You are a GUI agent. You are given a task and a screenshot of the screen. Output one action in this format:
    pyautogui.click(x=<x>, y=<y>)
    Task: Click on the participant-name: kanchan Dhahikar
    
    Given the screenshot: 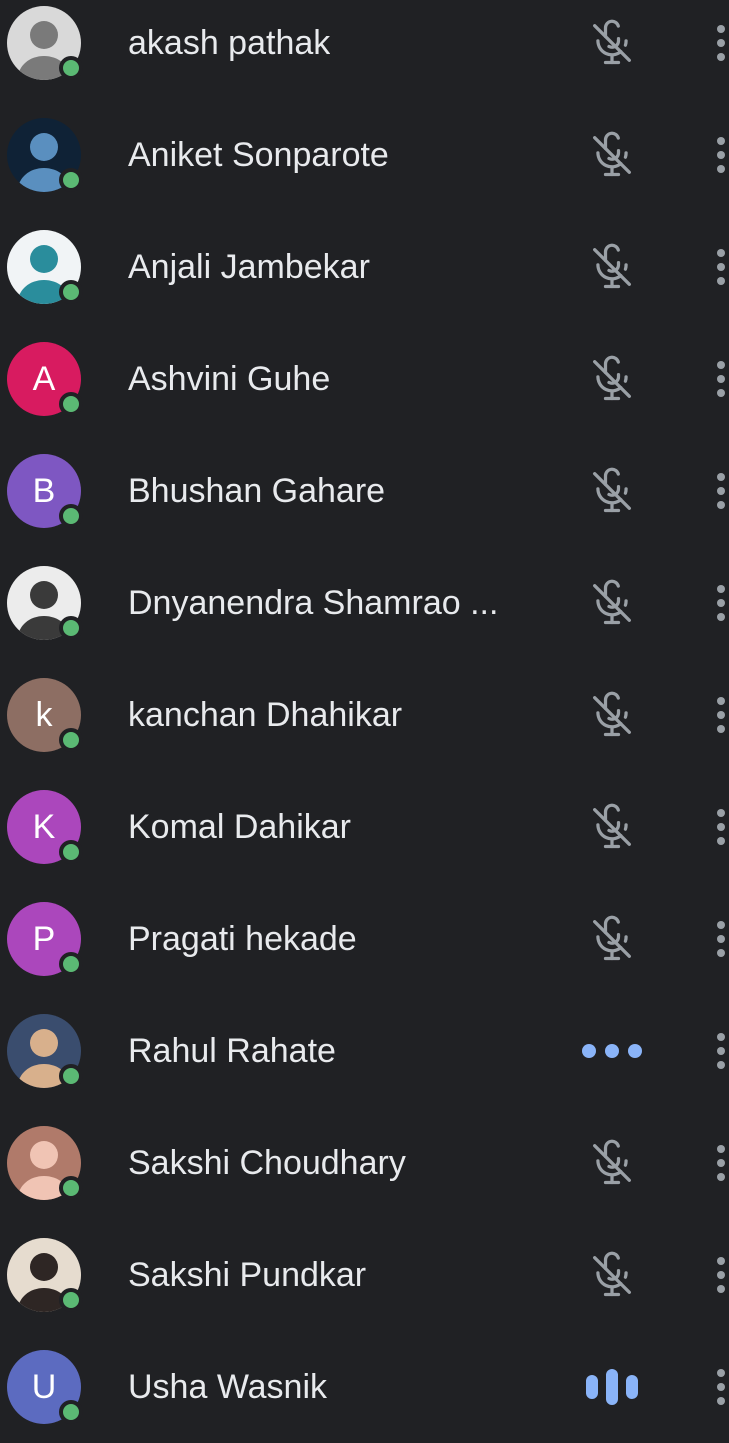 What is the action you would take?
    pyautogui.click(x=265, y=714)
    